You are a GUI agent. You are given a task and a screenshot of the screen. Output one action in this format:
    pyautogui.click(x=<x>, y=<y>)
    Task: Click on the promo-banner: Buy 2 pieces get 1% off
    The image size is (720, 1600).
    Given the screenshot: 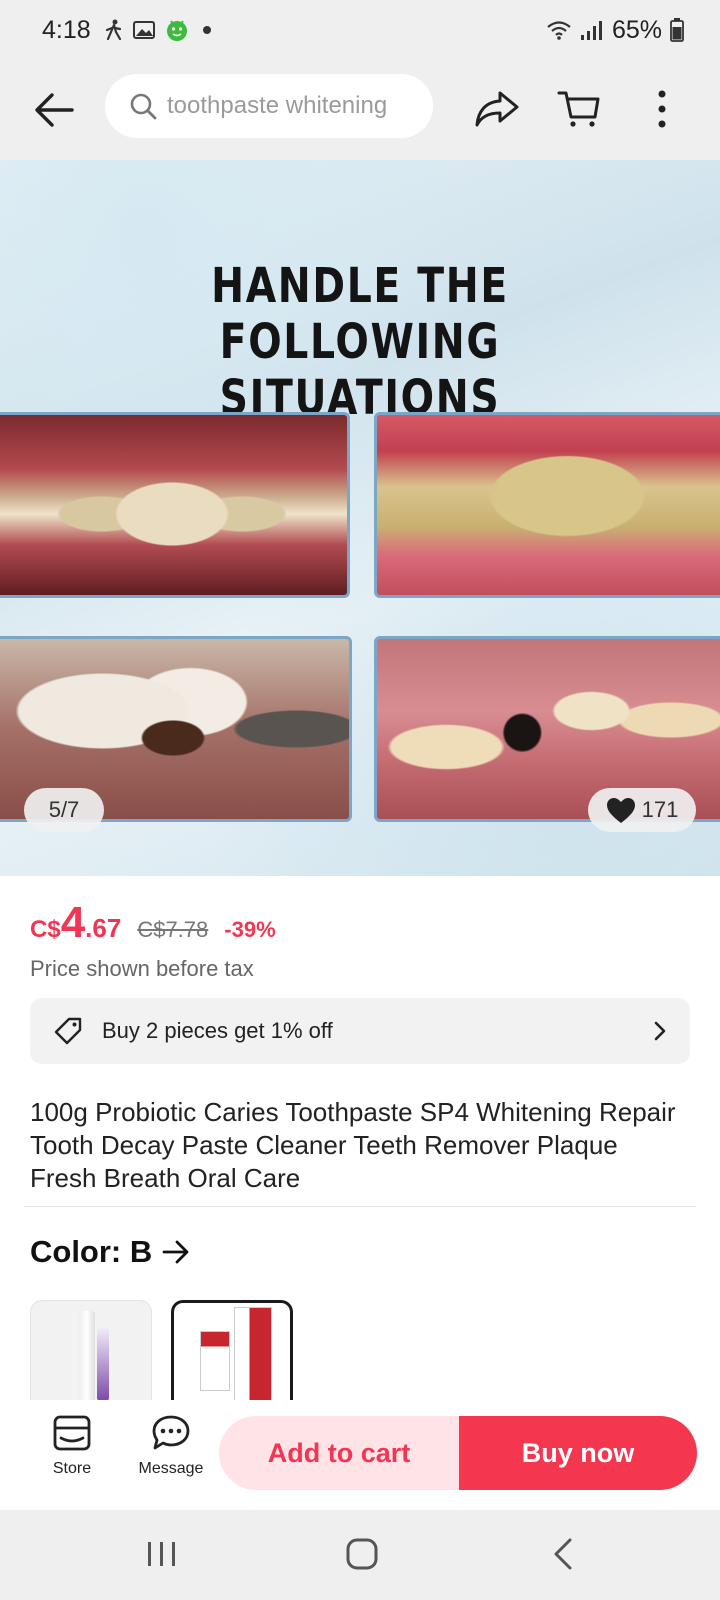 What is the action you would take?
    pyautogui.click(x=360, y=1031)
    